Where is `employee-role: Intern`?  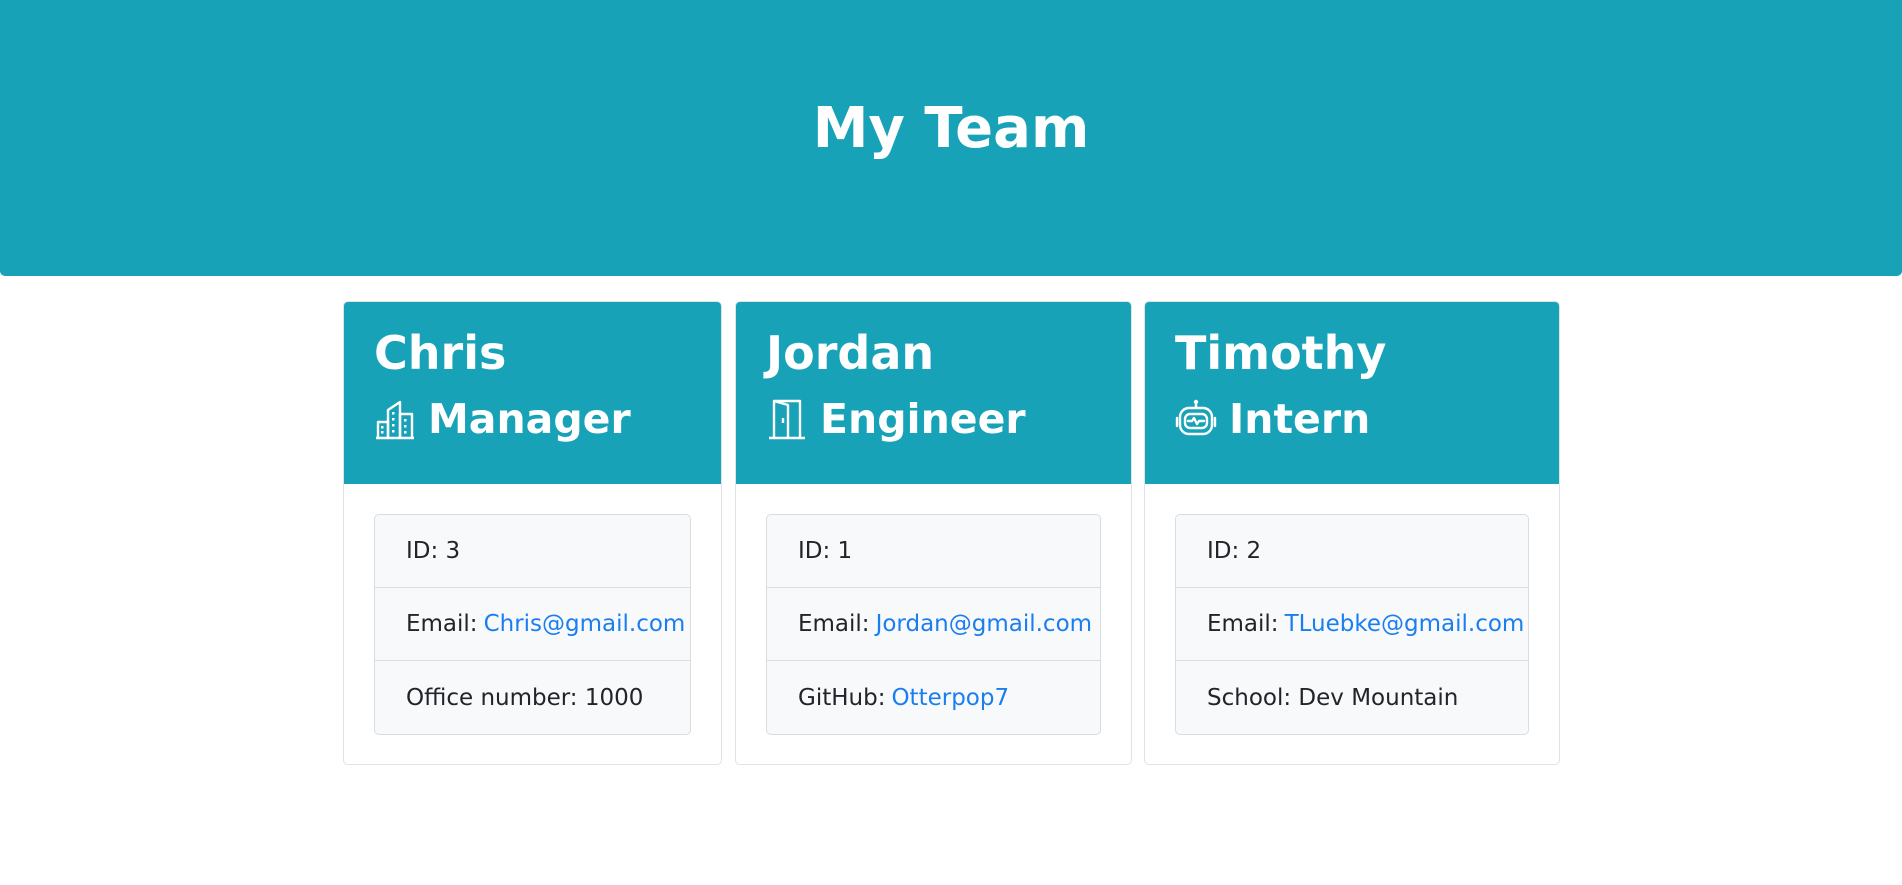
employee-role: Intern is located at coordinates (1352, 419).